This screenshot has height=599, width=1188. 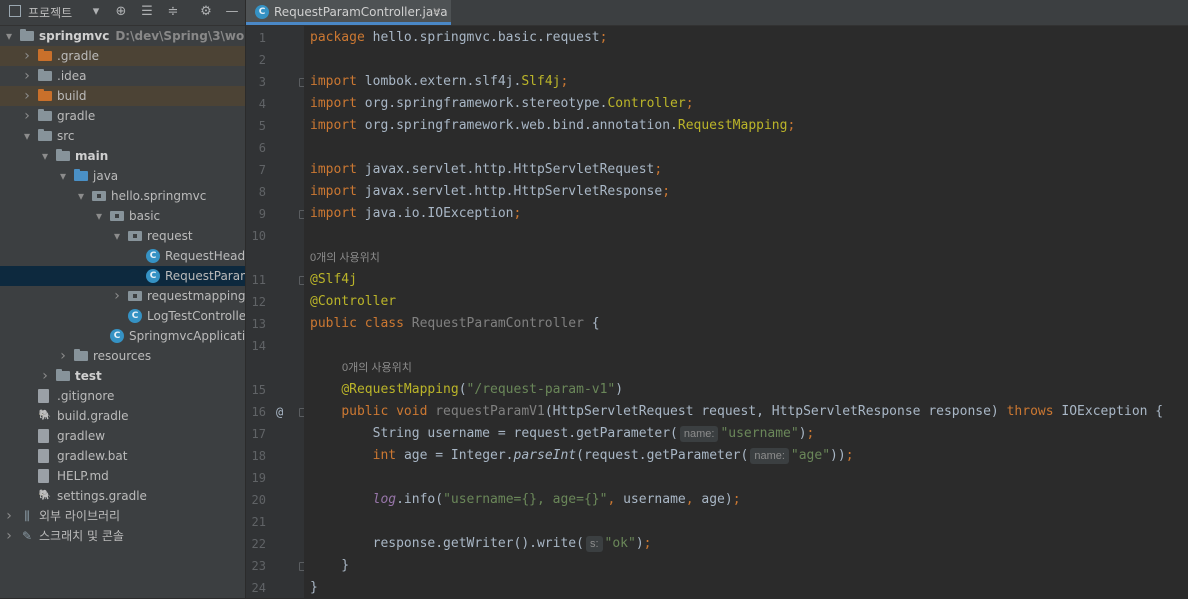 I want to click on code-token: @Slf4j, so click(x=333, y=279).